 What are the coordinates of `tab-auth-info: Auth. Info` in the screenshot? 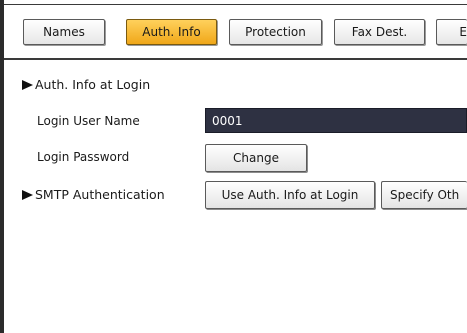 It's located at (171, 32).